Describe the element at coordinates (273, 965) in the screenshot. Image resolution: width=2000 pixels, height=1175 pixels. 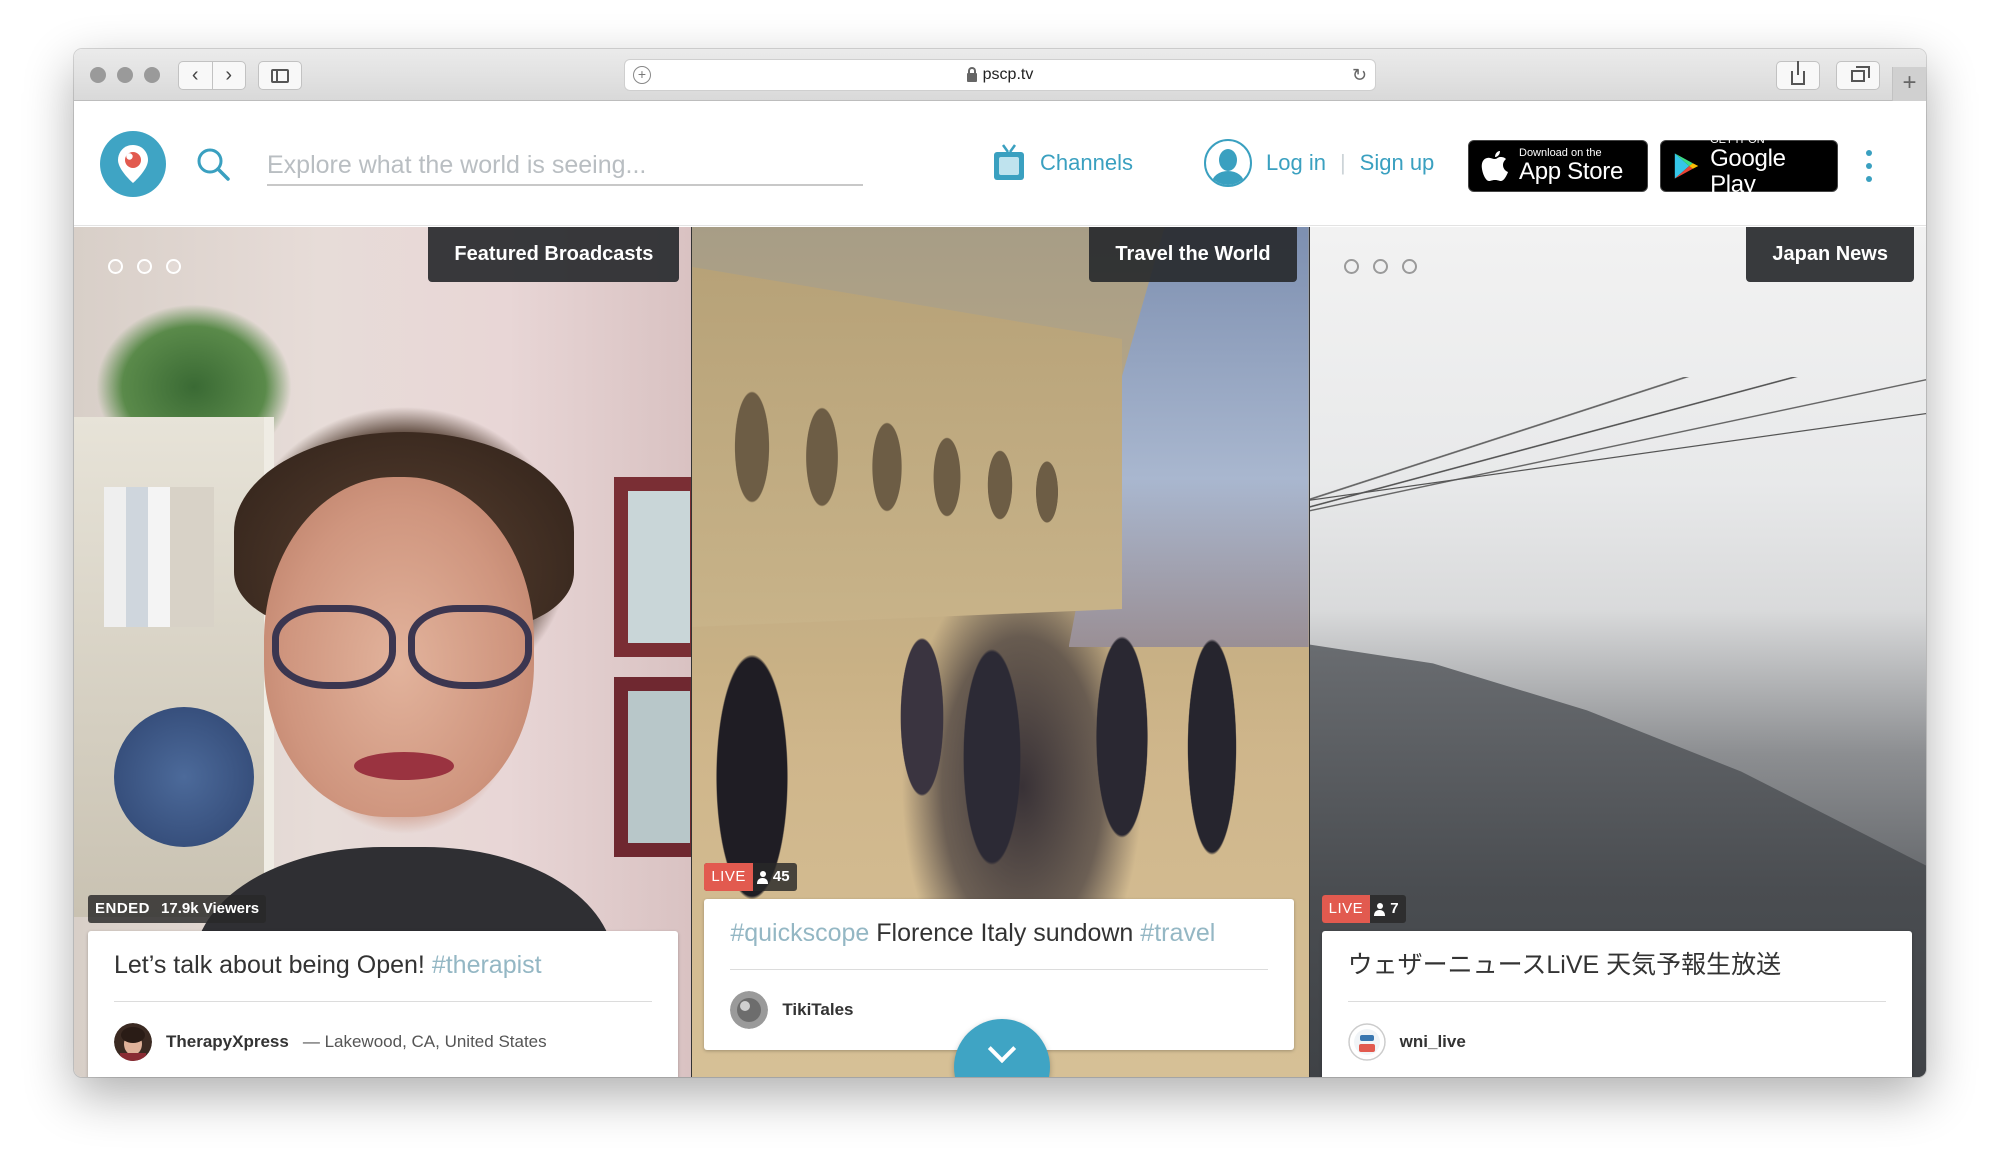
I see `title-text: Let’s talk about being Open!` at that location.